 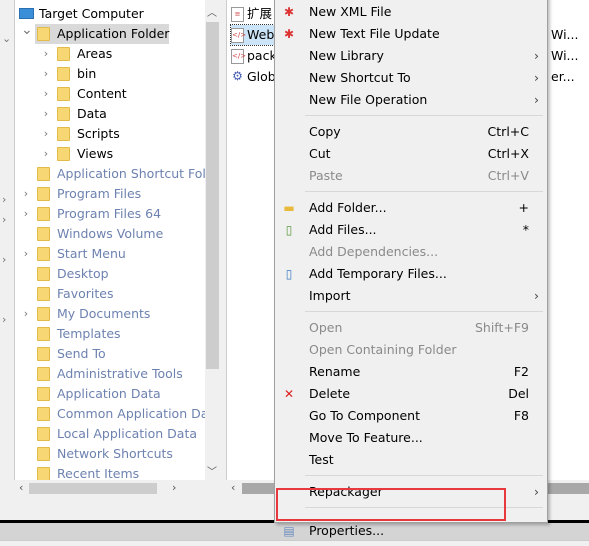 I want to click on menu-item-open: Open Shift+F9, so click(x=411, y=328).